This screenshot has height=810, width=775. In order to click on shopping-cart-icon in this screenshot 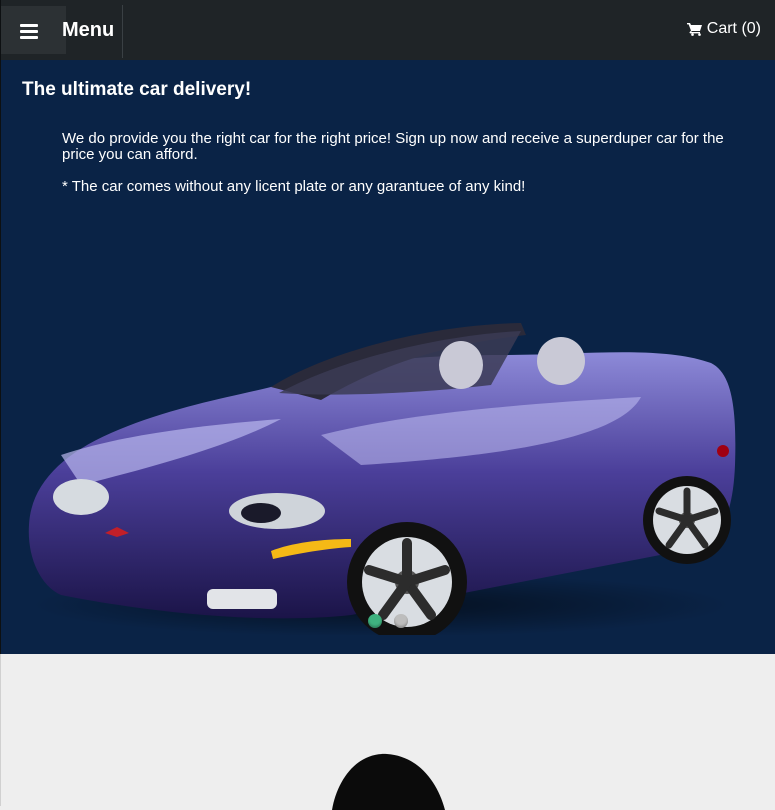, I will do `click(694, 29)`.